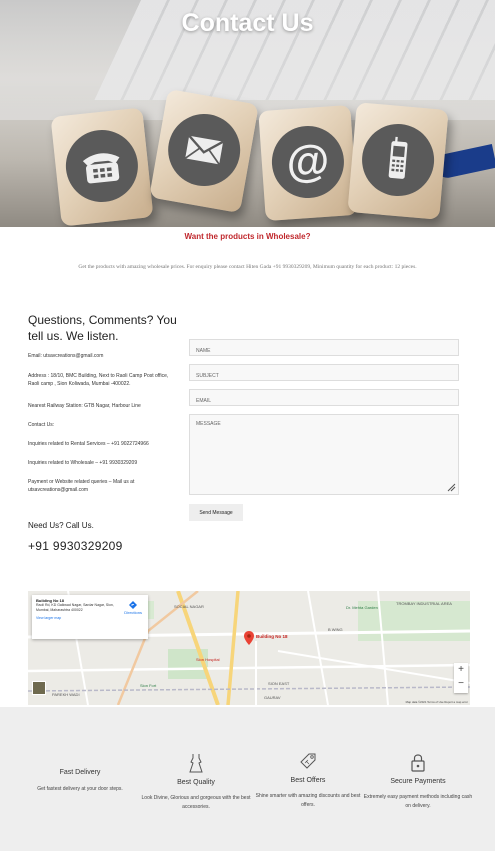  I want to click on lock-icon, so click(418, 763).